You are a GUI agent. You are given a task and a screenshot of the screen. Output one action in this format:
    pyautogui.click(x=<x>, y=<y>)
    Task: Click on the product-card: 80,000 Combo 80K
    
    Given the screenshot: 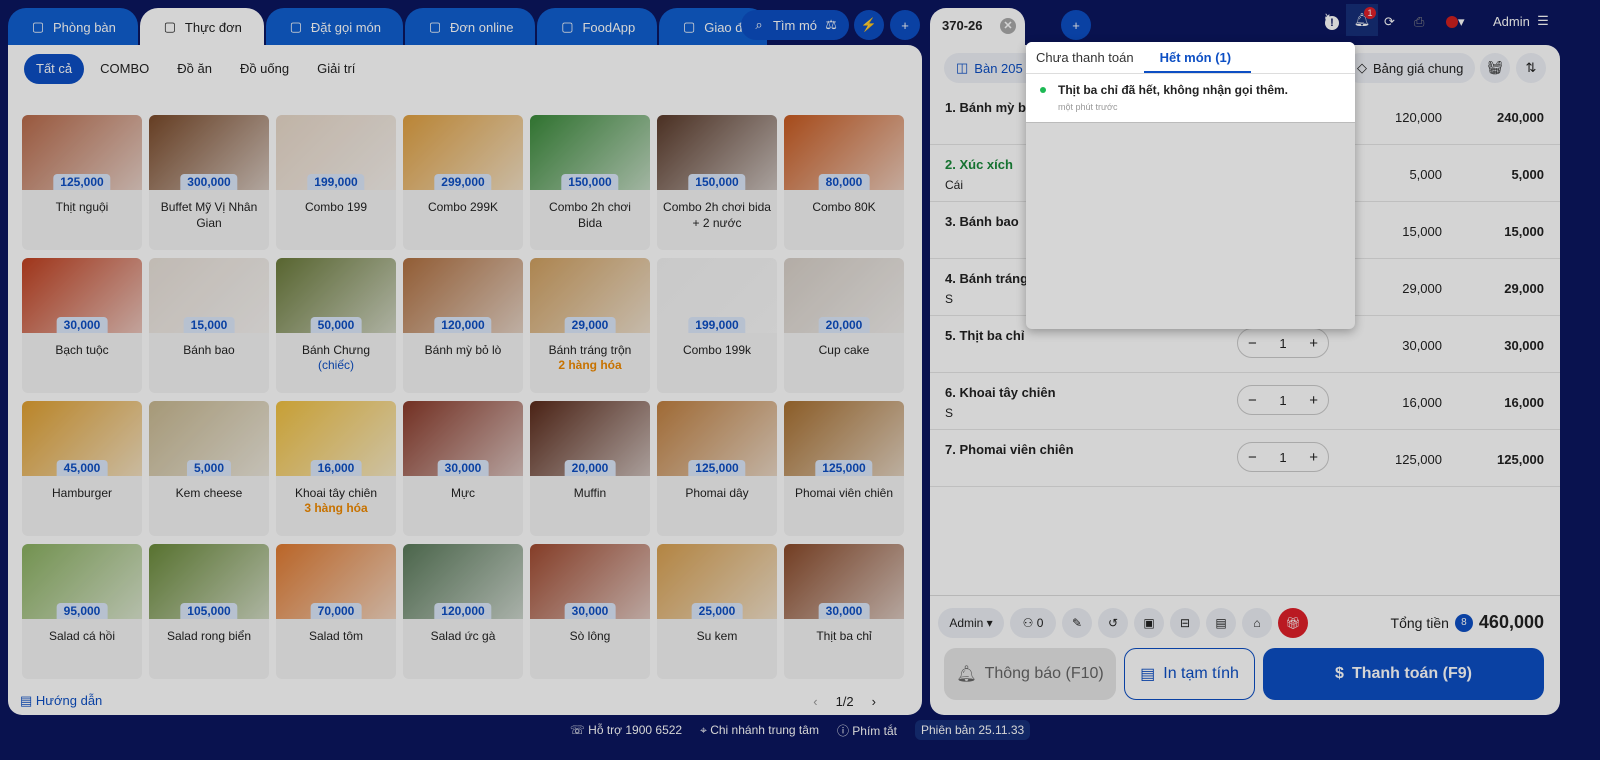 What is the action you would take?
    pyautogui.click(x=844, y=182)
    